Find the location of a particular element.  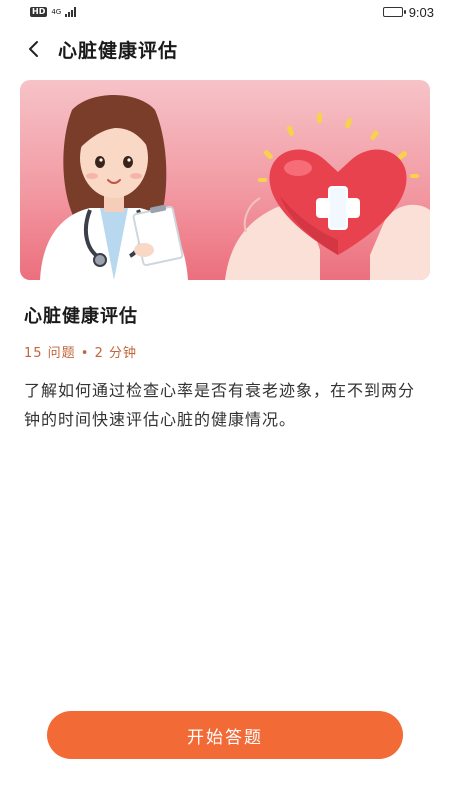

status-left: HD 4G is located at coordinates (53, 12).